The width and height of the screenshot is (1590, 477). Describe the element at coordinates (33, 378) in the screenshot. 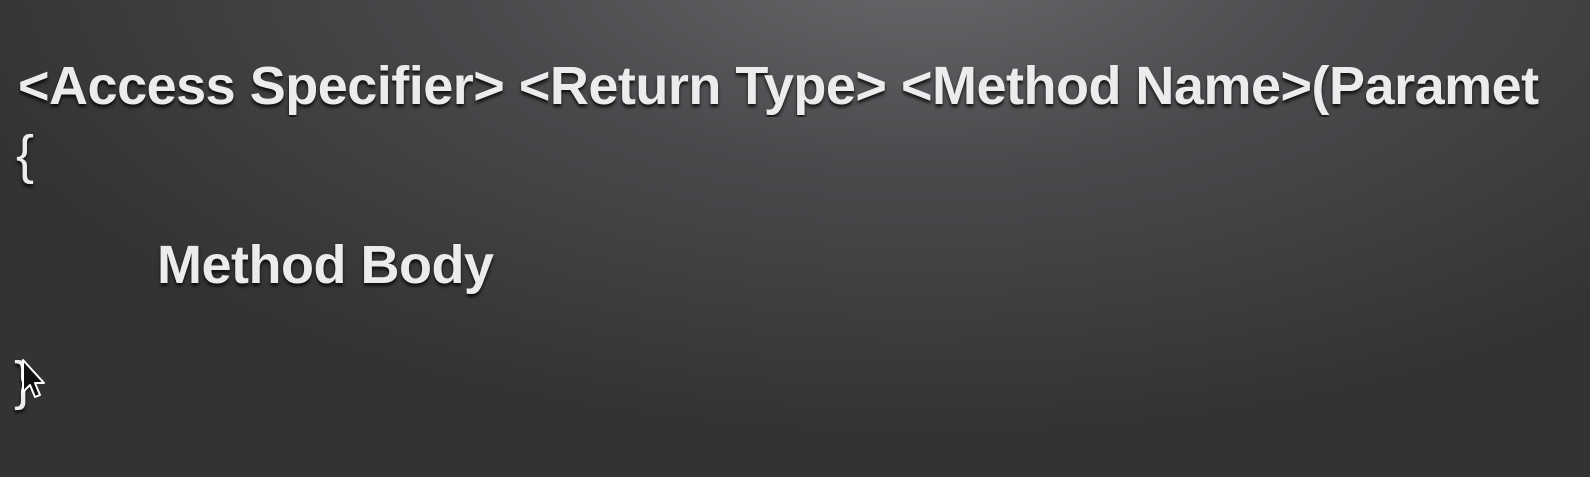

I see `arrow-cursor-icon` at that location.